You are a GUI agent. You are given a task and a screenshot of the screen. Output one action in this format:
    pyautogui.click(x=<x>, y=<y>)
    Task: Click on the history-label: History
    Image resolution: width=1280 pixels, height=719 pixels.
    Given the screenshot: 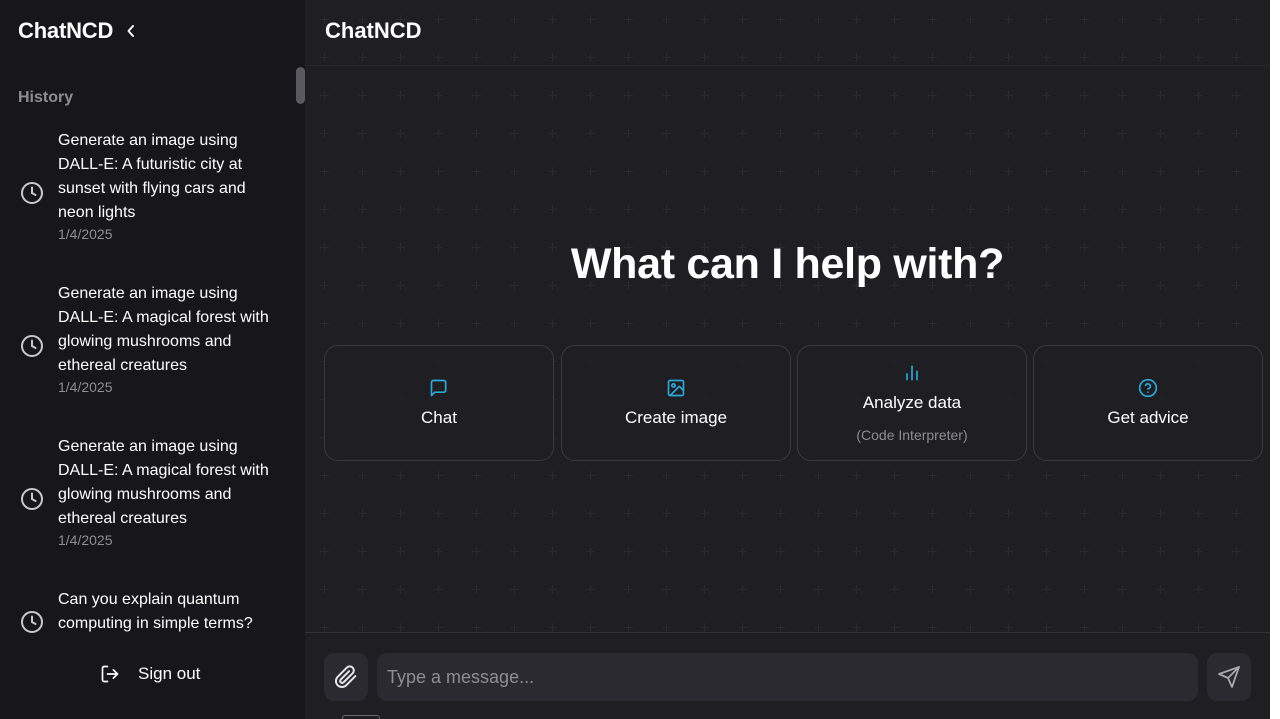 What is the action you would take?
    pyautogui.click(x=46, y=97)
    